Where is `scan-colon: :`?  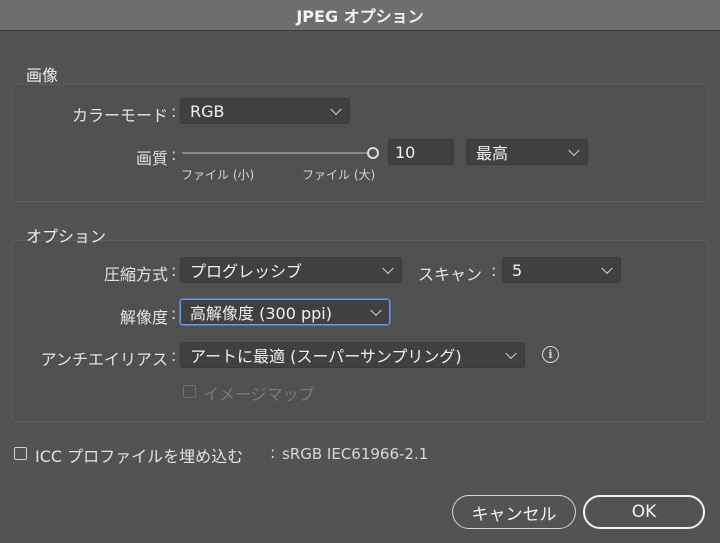
scan-colon: : is located at coordinates (494, 270).